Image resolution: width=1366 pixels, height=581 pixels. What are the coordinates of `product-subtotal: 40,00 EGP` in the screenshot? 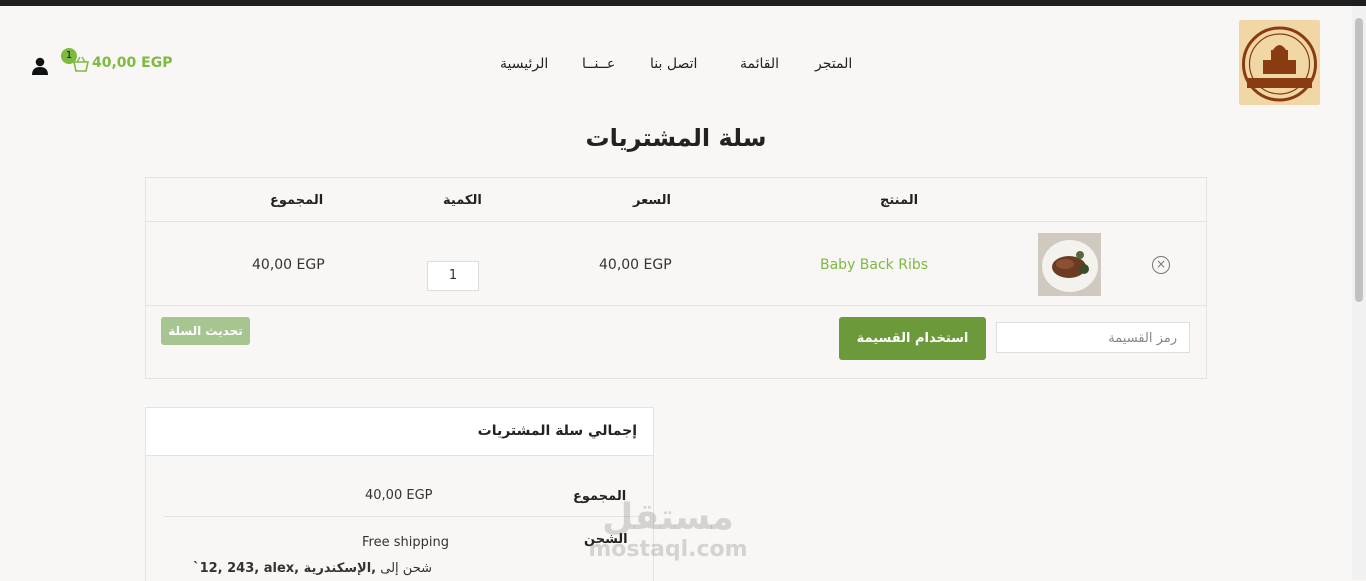 It's located at (288, 265).